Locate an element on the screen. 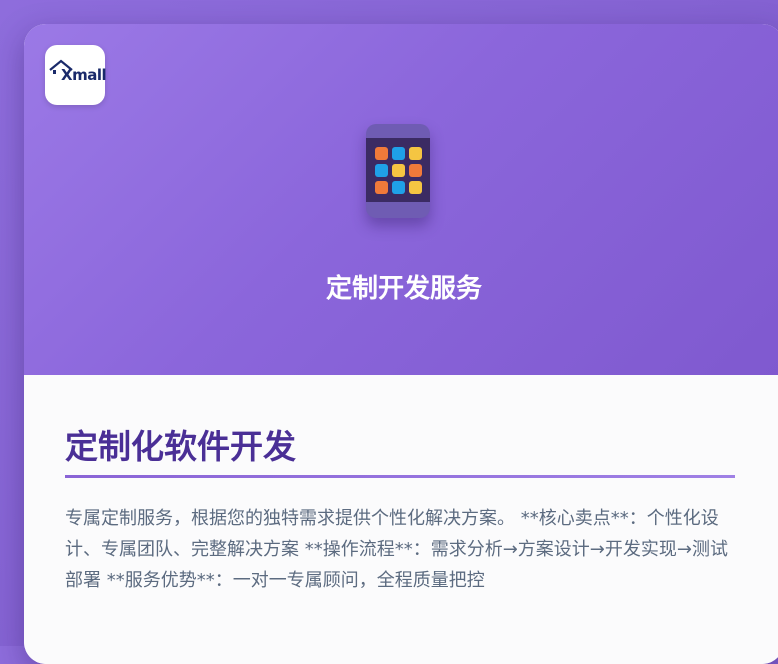 The image size is (778, 664). title-divider is located at coordinates (400, 476).